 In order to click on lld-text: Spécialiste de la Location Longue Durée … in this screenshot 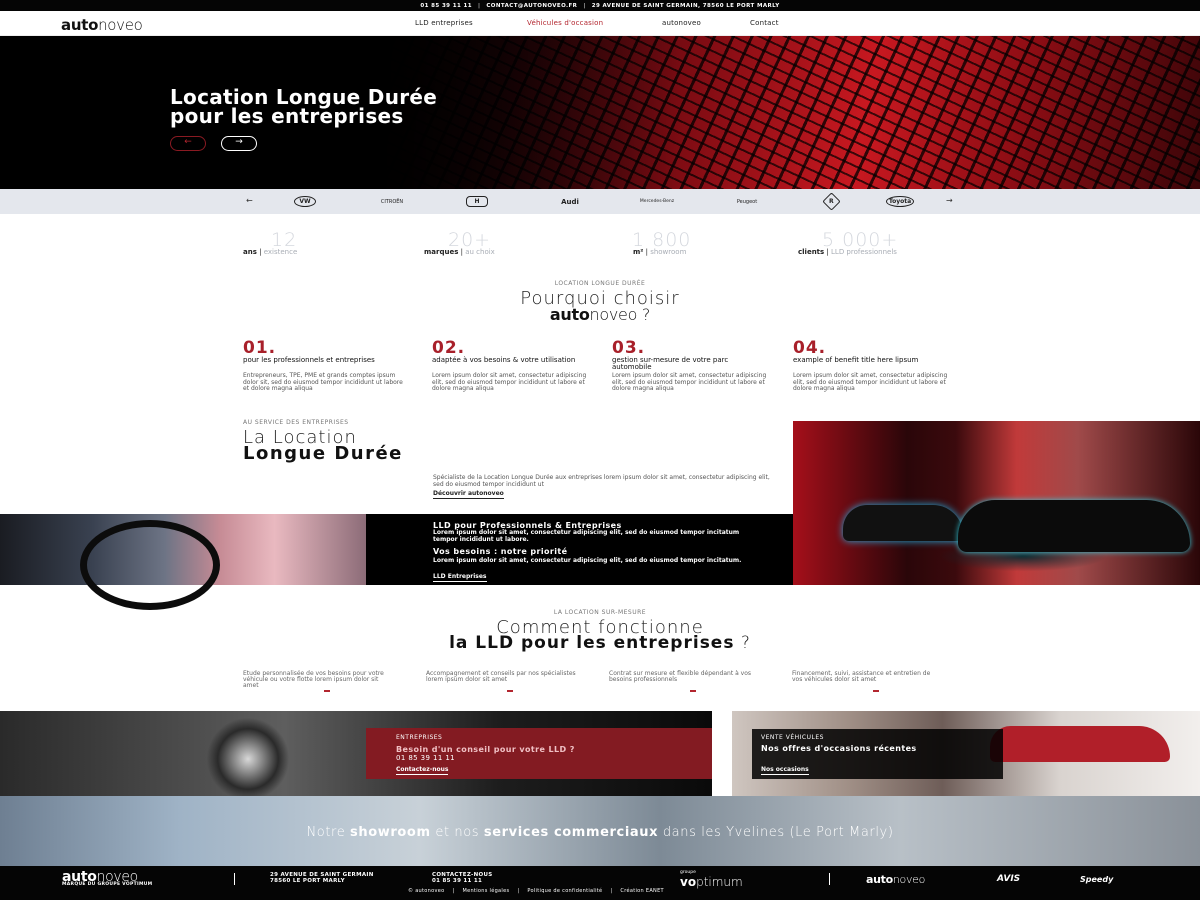, I will do `click(601, 481)`.